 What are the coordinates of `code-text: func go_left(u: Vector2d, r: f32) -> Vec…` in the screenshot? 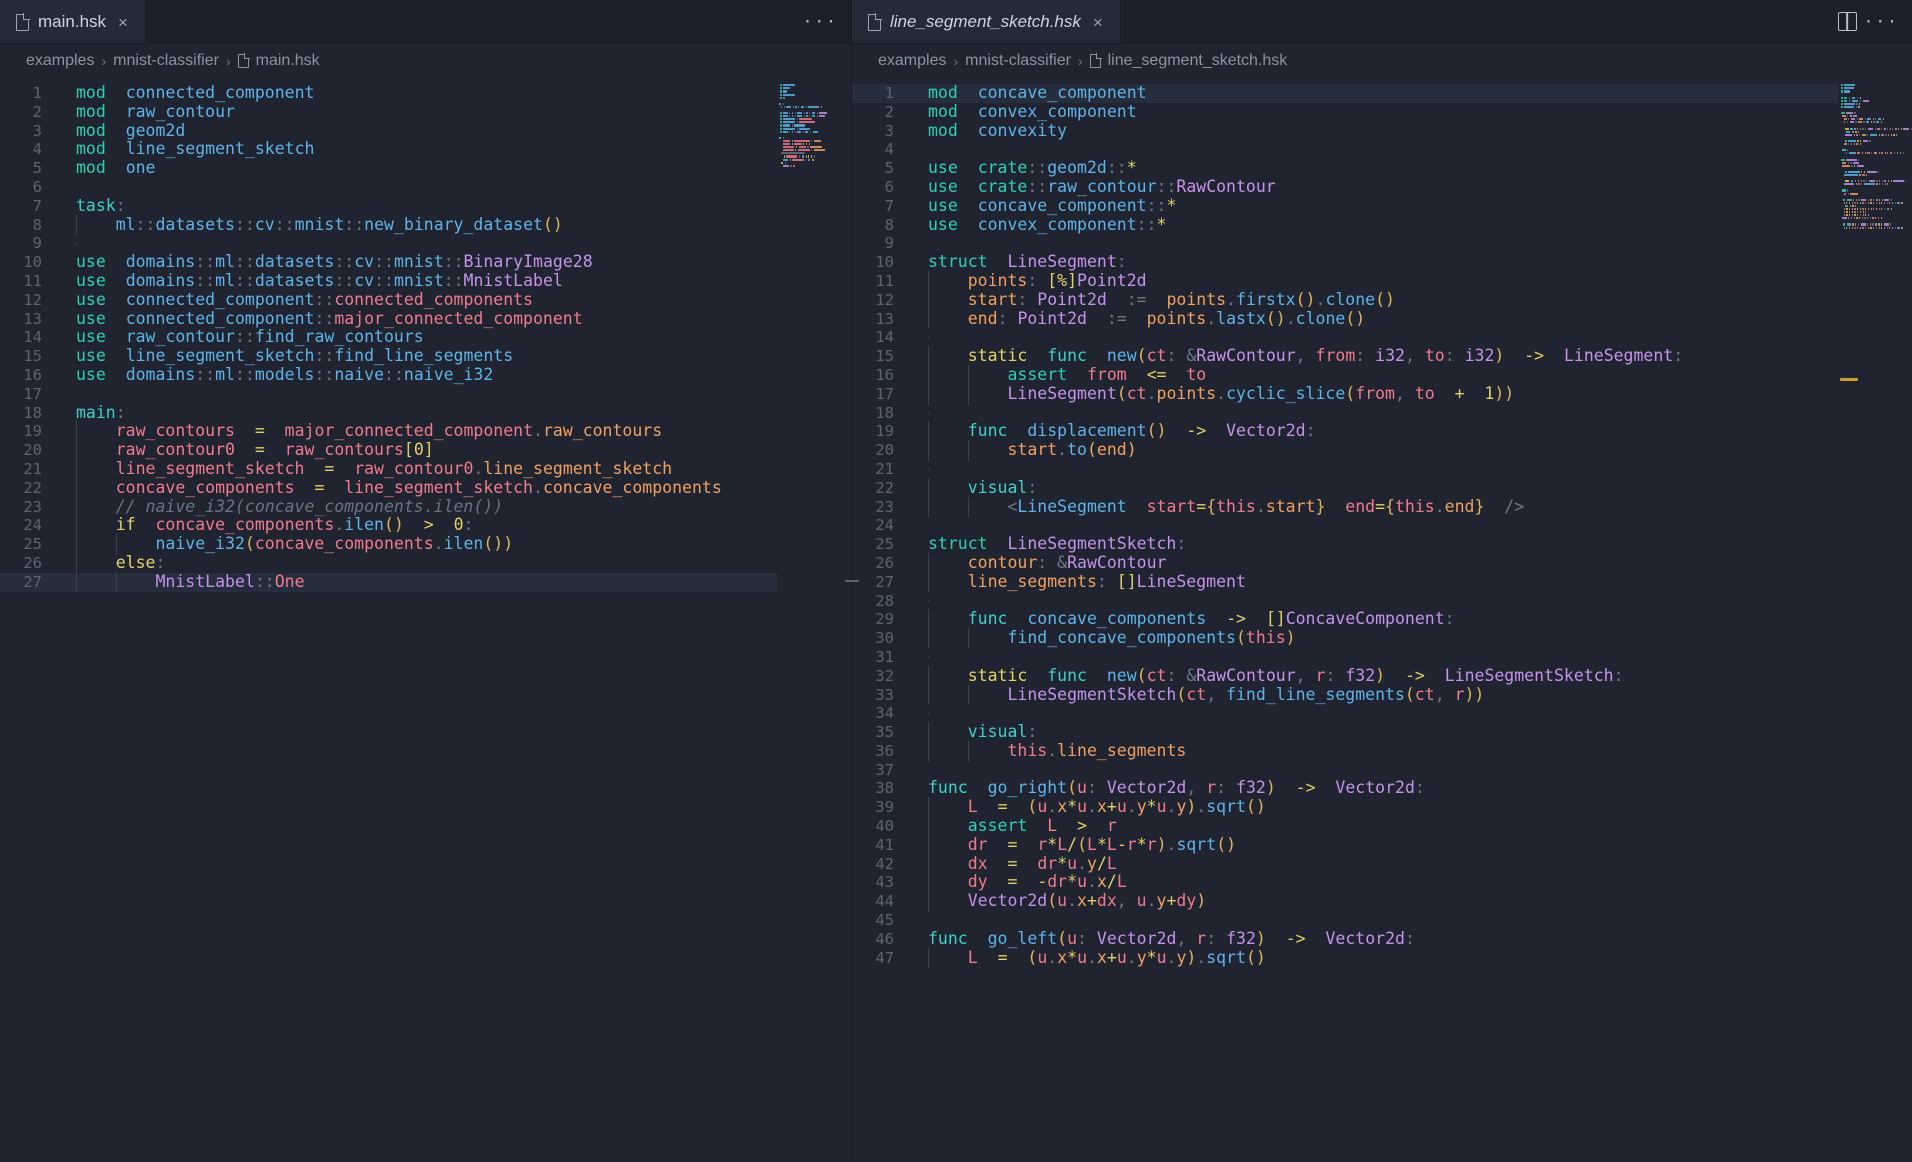 It's located at (1411, 939).